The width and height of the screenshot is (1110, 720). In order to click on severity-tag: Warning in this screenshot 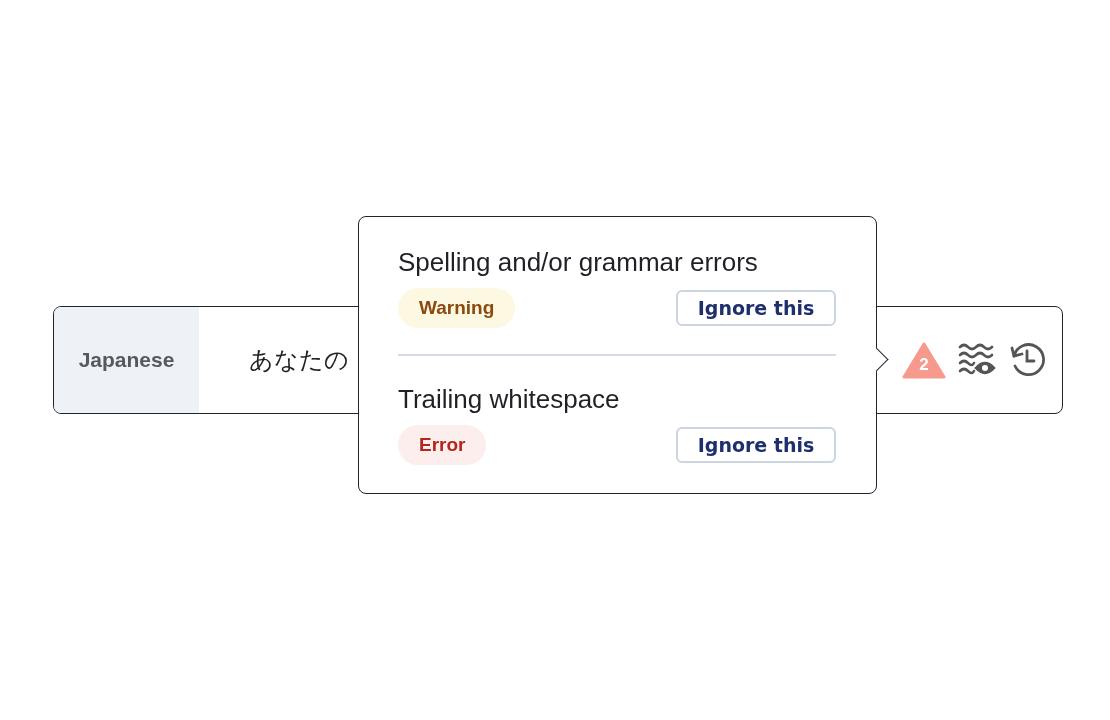, I will do `click(457, 308)`.